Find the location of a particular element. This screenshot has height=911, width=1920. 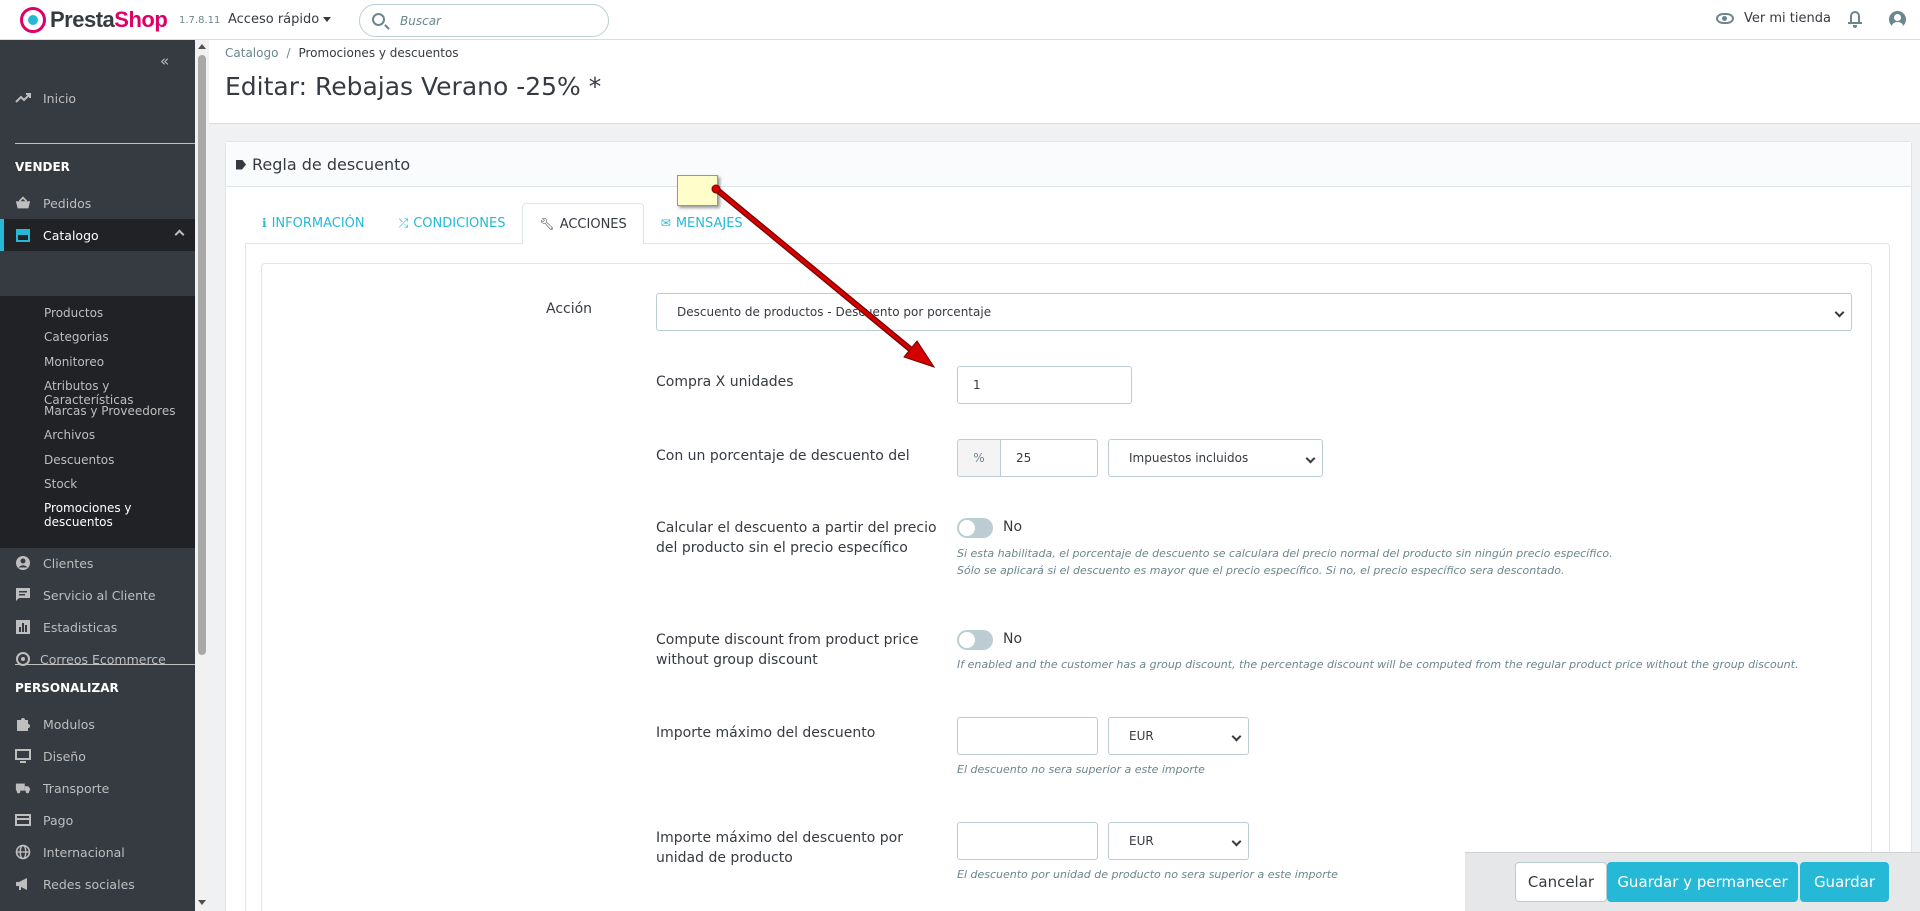

search-box is located at coordinates (484, 20).